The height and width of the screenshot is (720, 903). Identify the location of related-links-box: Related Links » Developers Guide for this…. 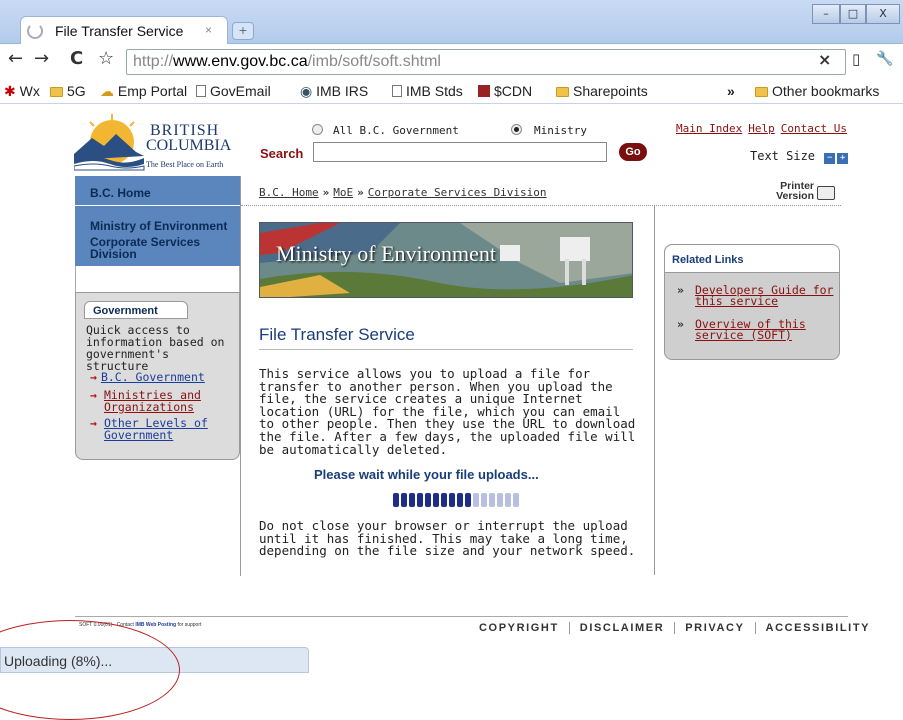
(752, 302).